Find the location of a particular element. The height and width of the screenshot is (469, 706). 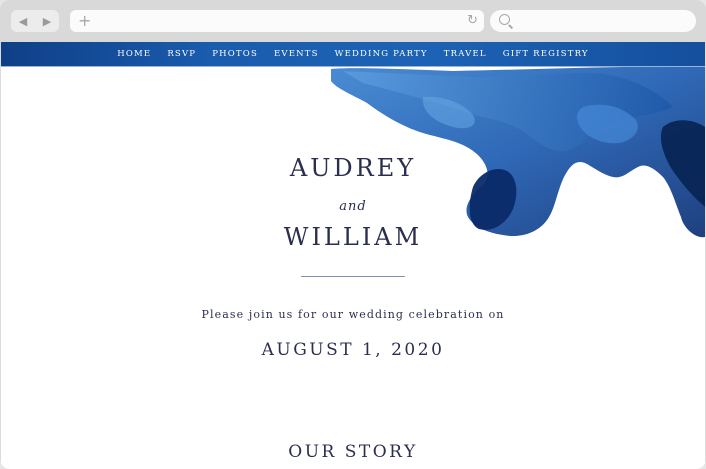

browser-toolbar: ◀ ▶ + ↻ is located at coordinates (353, 21).